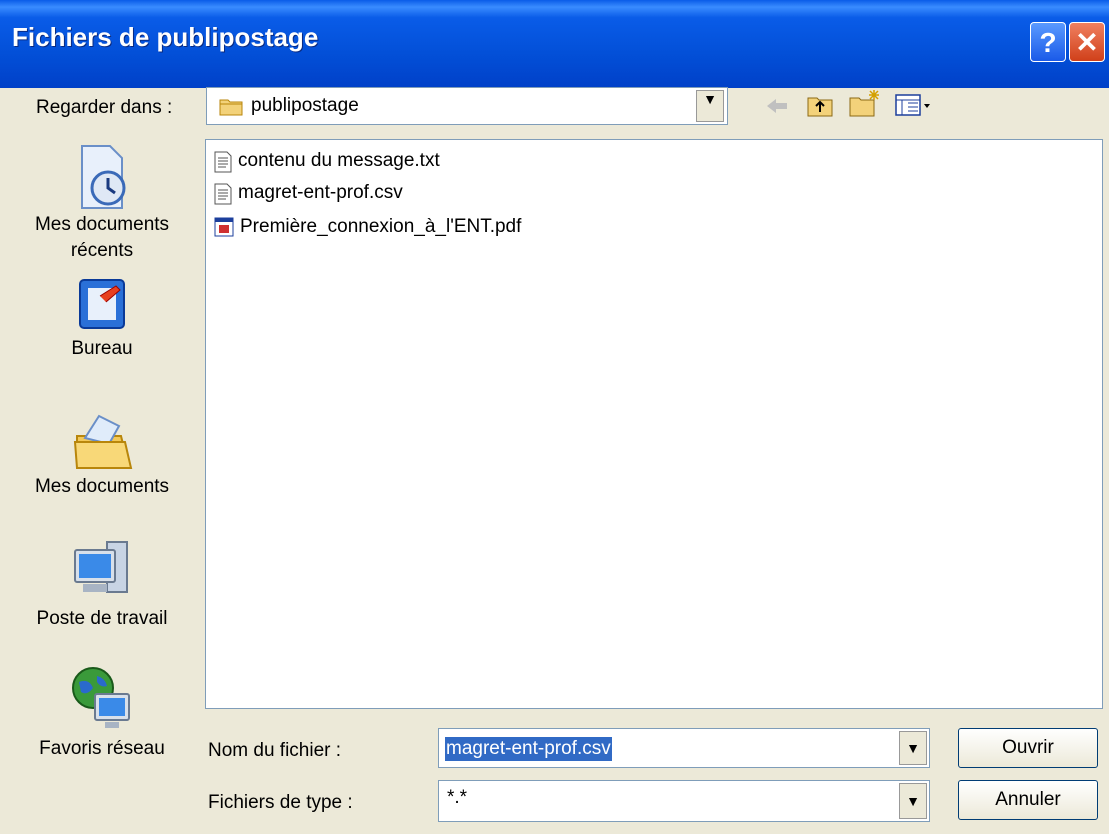 This screenshot has height=834, width=1109. I want to click on pdf-file-icon, so click(224, 227).